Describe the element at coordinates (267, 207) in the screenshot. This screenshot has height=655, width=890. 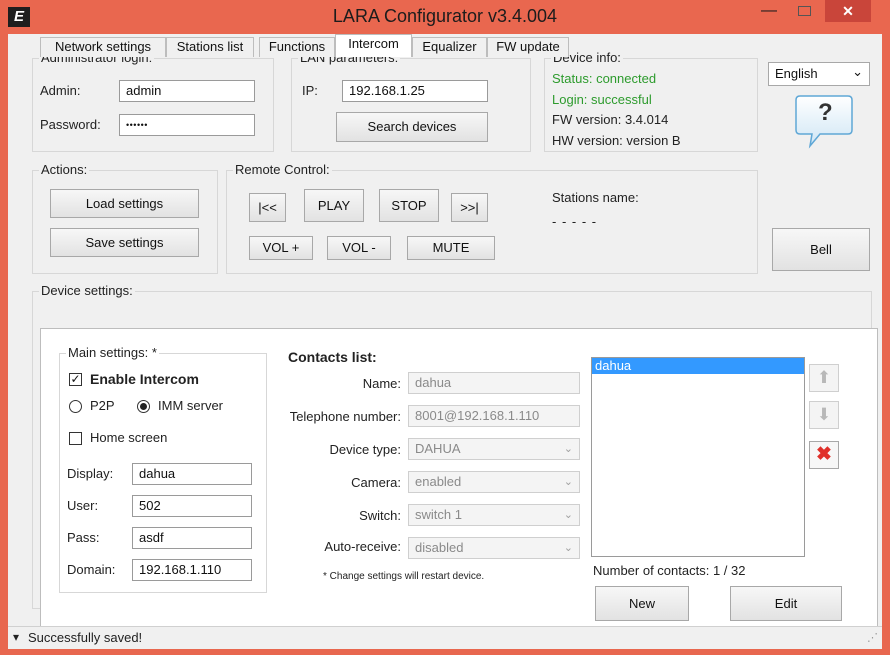
I see `previous-button: |<<` at that location.